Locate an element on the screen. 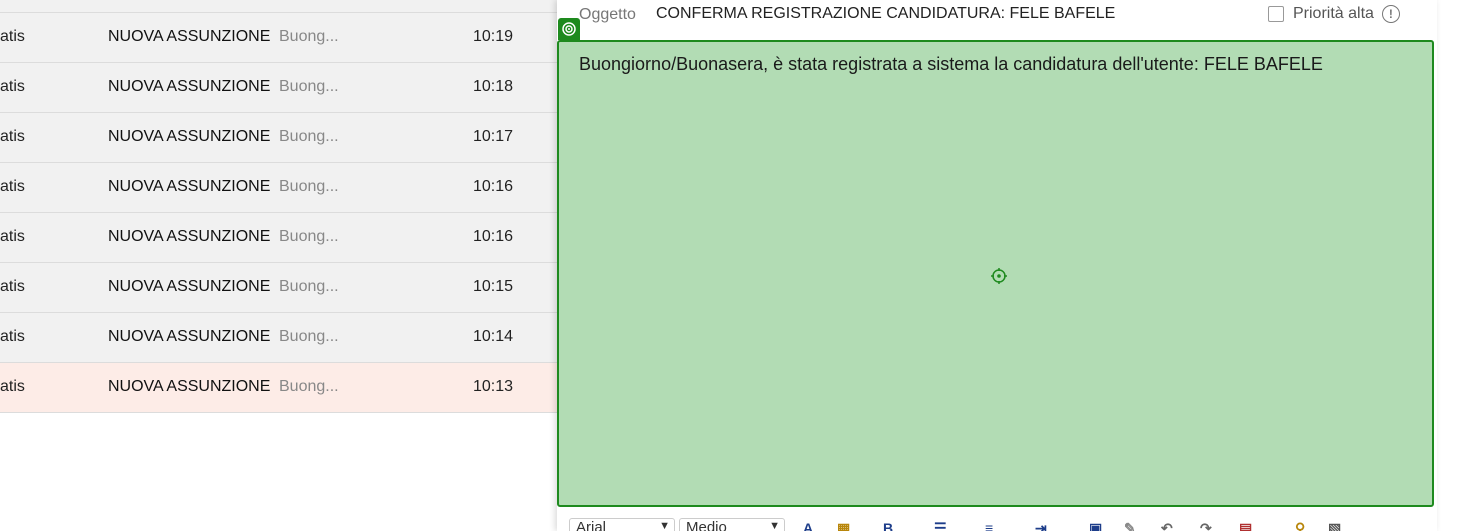  undo-icon: ↶ is located at coordinates (1173, 525).